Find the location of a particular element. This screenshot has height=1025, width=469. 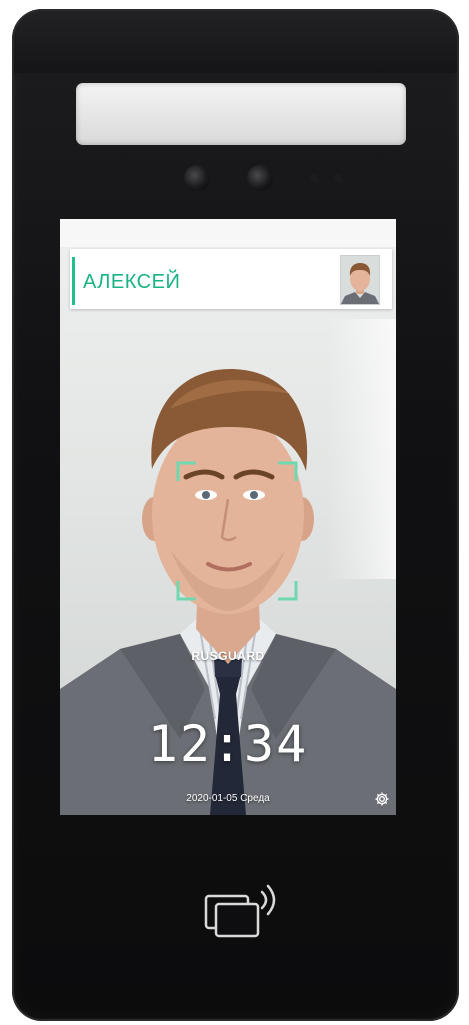

nfc-card-icon is located at coordinates (240, 911).